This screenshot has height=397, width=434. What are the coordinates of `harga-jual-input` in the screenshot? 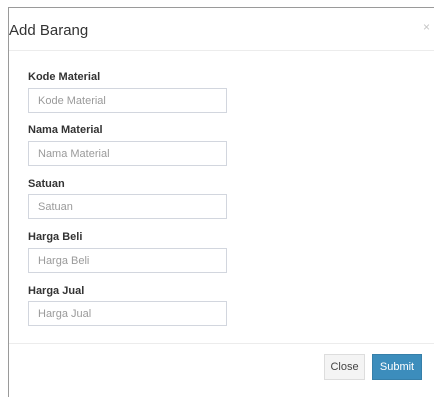 It's located at (127, 313).